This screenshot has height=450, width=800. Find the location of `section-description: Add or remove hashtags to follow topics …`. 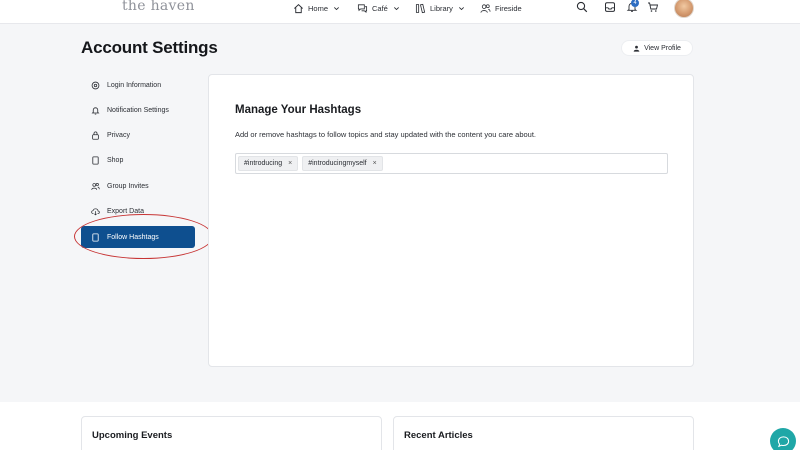

section-description: Add or remove hashtags to follow topics … is located at coordinates (386, 134).